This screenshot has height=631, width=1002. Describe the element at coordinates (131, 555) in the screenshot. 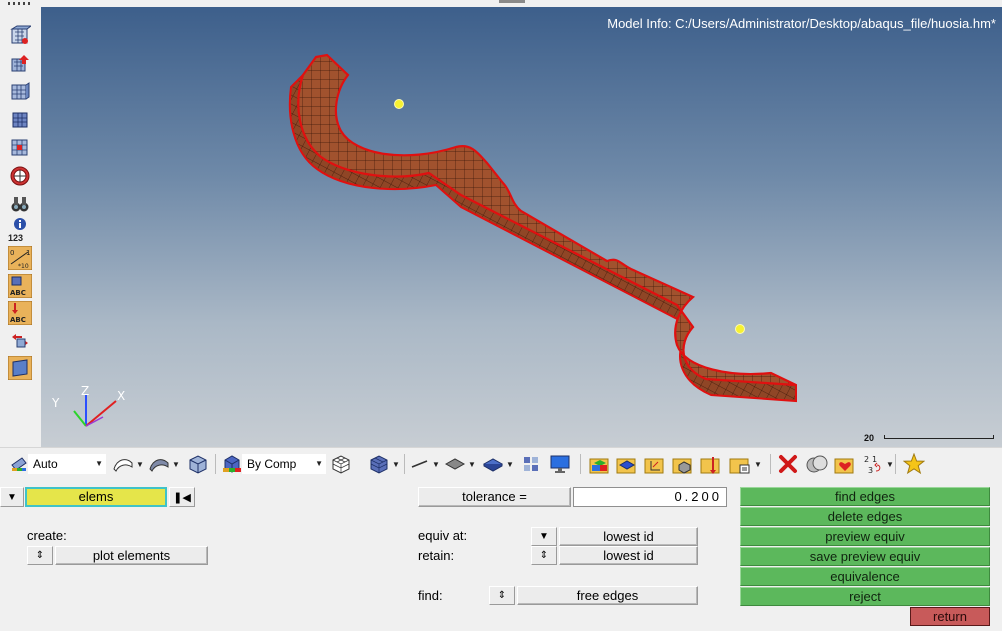

I see `plot-elements-button: plot elements` at that location.